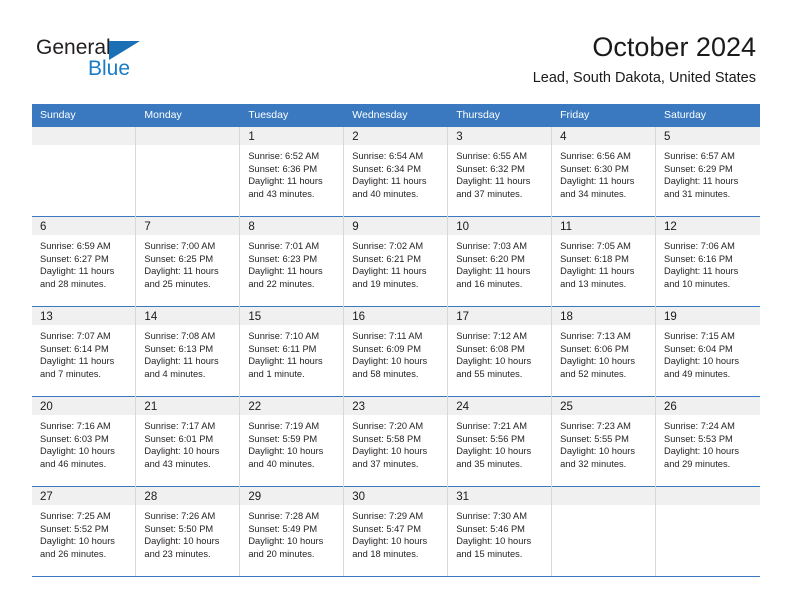  I want to click on sunrise-time: Sunrise: 7:15 AM, so click(699, 336).